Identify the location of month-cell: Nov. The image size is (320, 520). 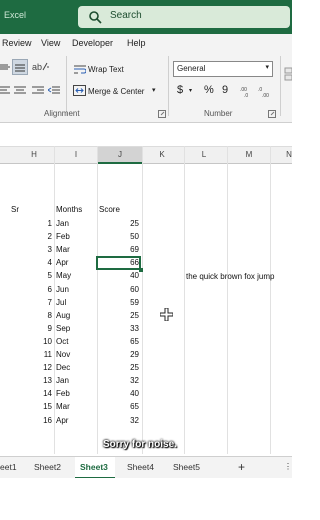
(63, 355).